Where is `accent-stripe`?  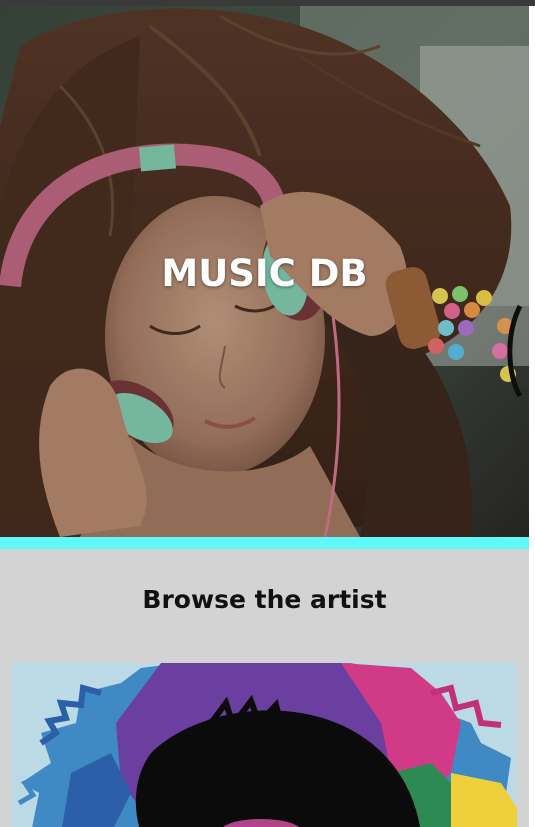
accent-stripe is located at coordinates (264, 543).